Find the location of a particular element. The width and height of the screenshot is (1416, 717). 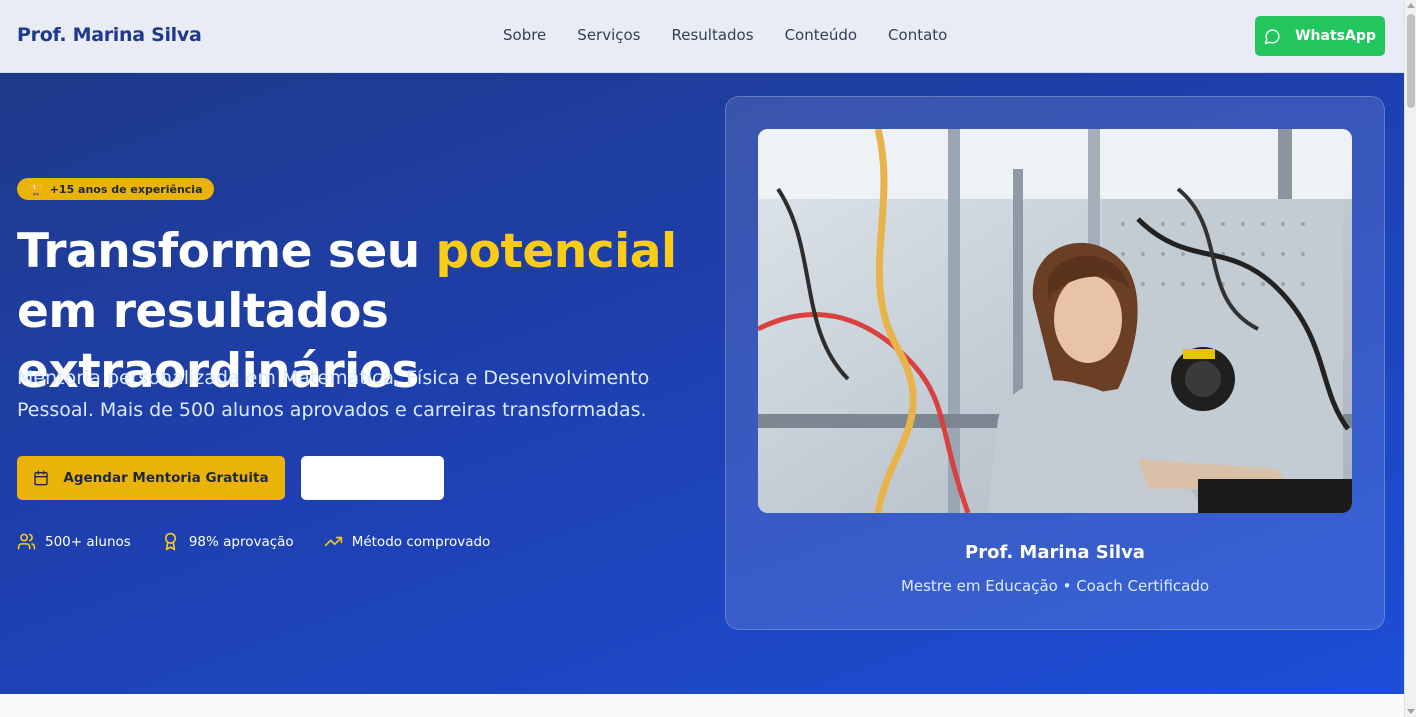

page-scrollbar is located at coordinates (1410, 358).